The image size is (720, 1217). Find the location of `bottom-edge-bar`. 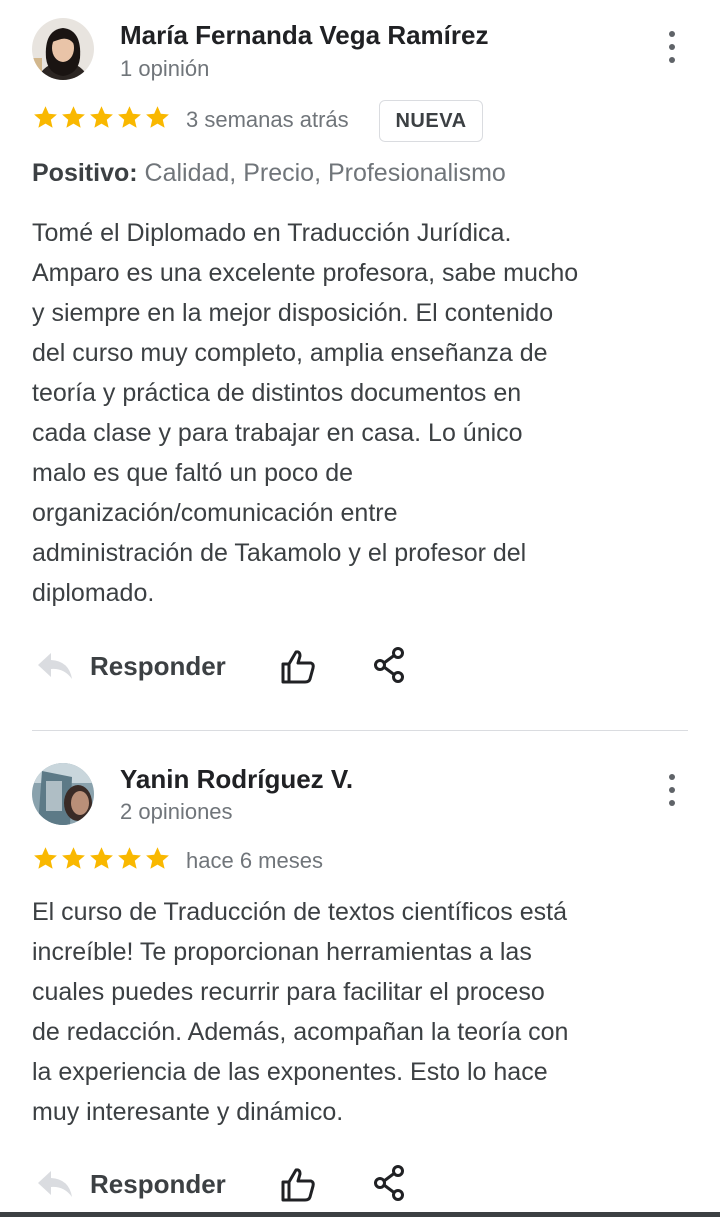

bottom-edge-bar is located at coordinates (360, 1214).